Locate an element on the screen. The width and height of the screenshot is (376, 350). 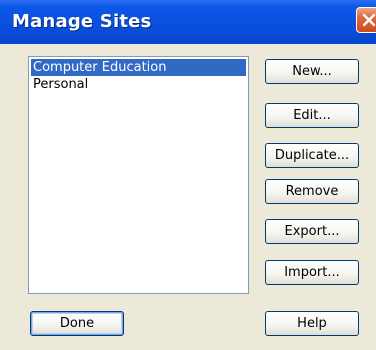
help-button: Help is located at coordinates (312, 323).